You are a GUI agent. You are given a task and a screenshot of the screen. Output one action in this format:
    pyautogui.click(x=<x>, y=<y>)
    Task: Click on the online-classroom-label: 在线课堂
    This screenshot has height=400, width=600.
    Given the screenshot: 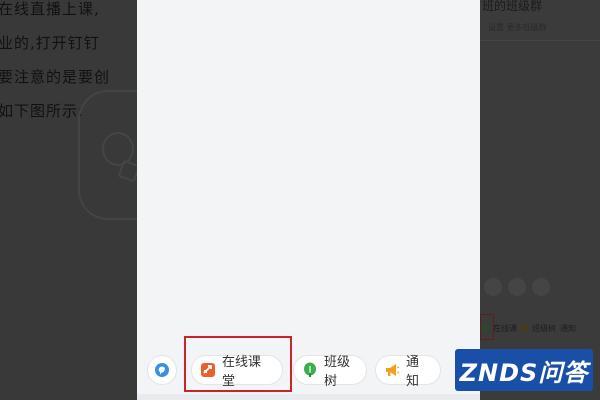 What is the action you would take?
    pyautogui.click(x=242, y=372)
    